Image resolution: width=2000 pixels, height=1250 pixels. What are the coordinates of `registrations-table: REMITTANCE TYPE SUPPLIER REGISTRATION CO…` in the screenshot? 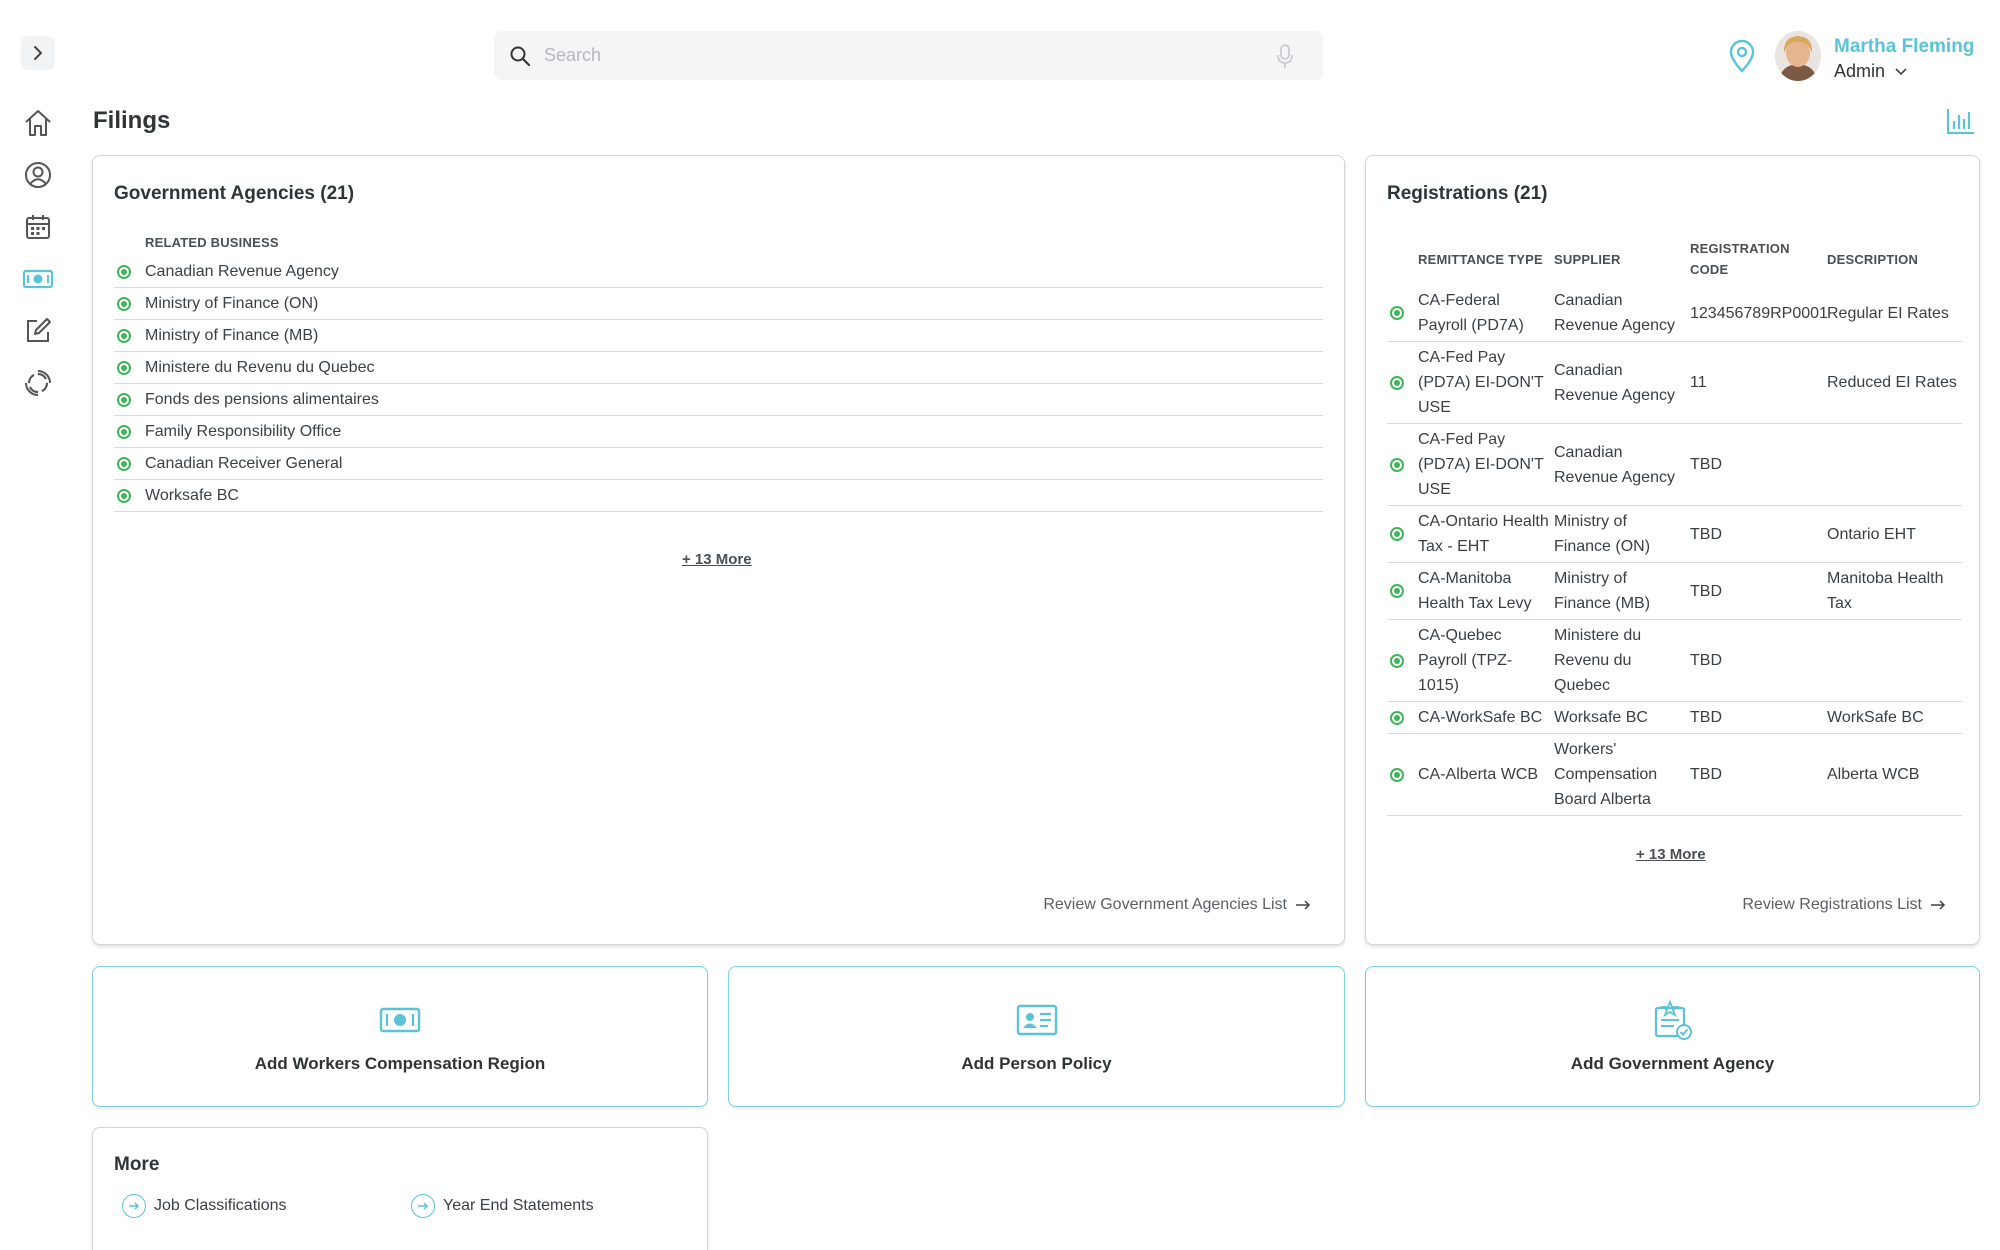 It's located at (1674, 524).